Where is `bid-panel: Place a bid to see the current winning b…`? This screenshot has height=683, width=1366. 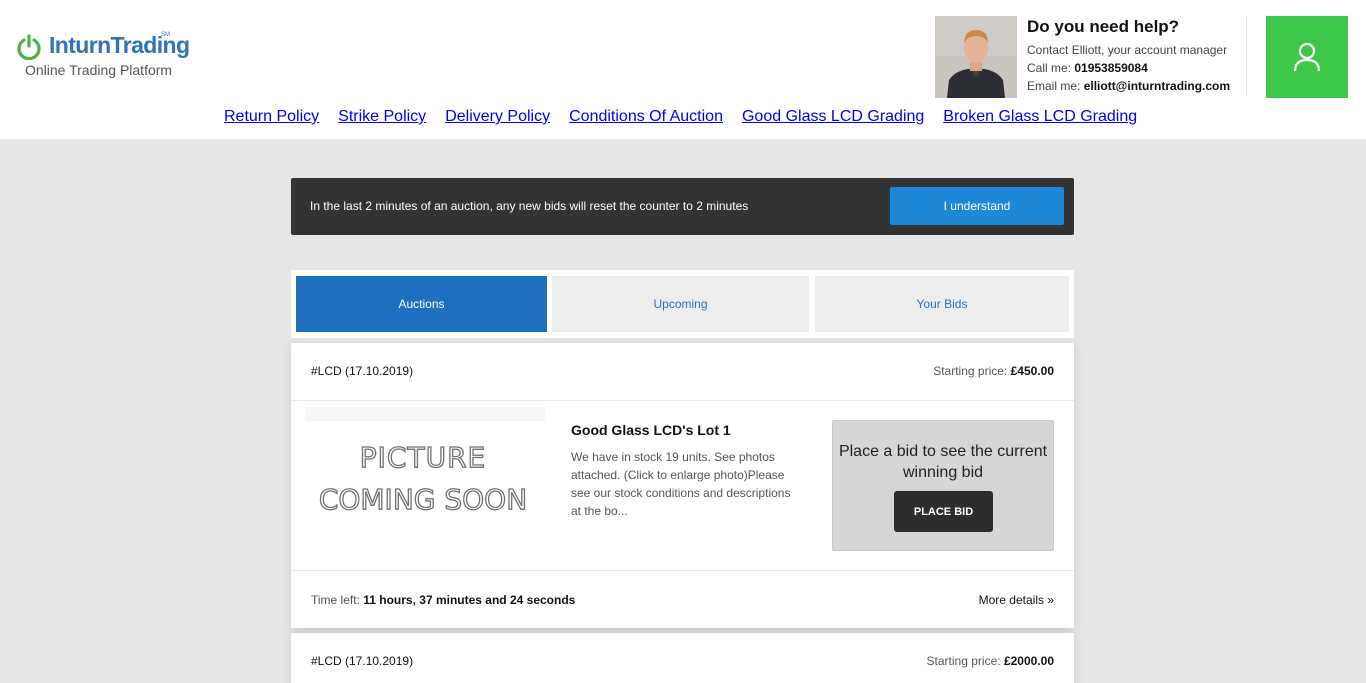 bid-panel: Place a bid to see the current winning b… is located at coordinates (943, 485).